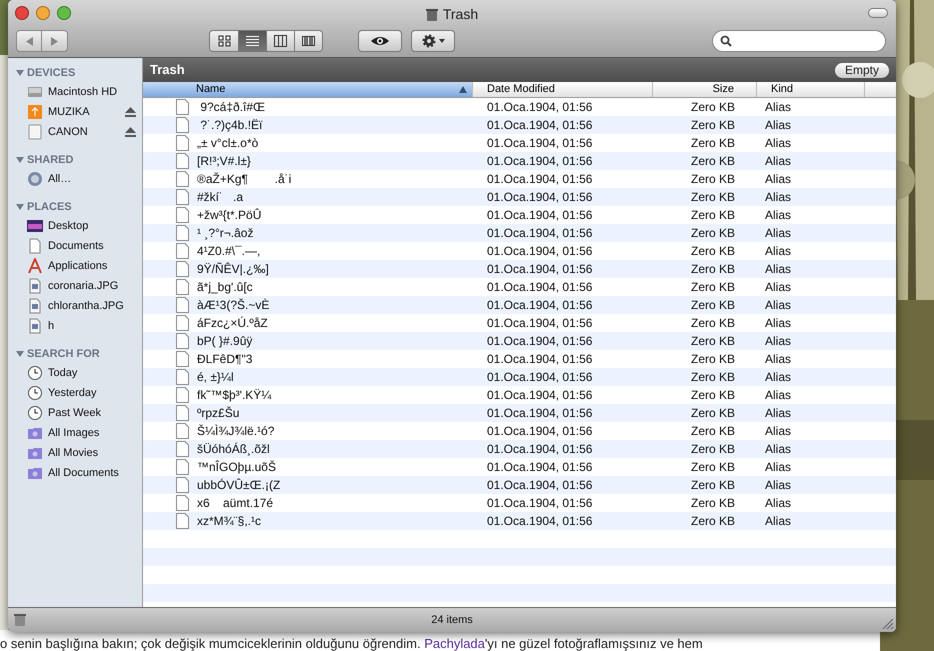  What do you see at coordinates (35, 112) in the screenshot?
I see `usb-drive-icon` at bounding box center [35, 112].